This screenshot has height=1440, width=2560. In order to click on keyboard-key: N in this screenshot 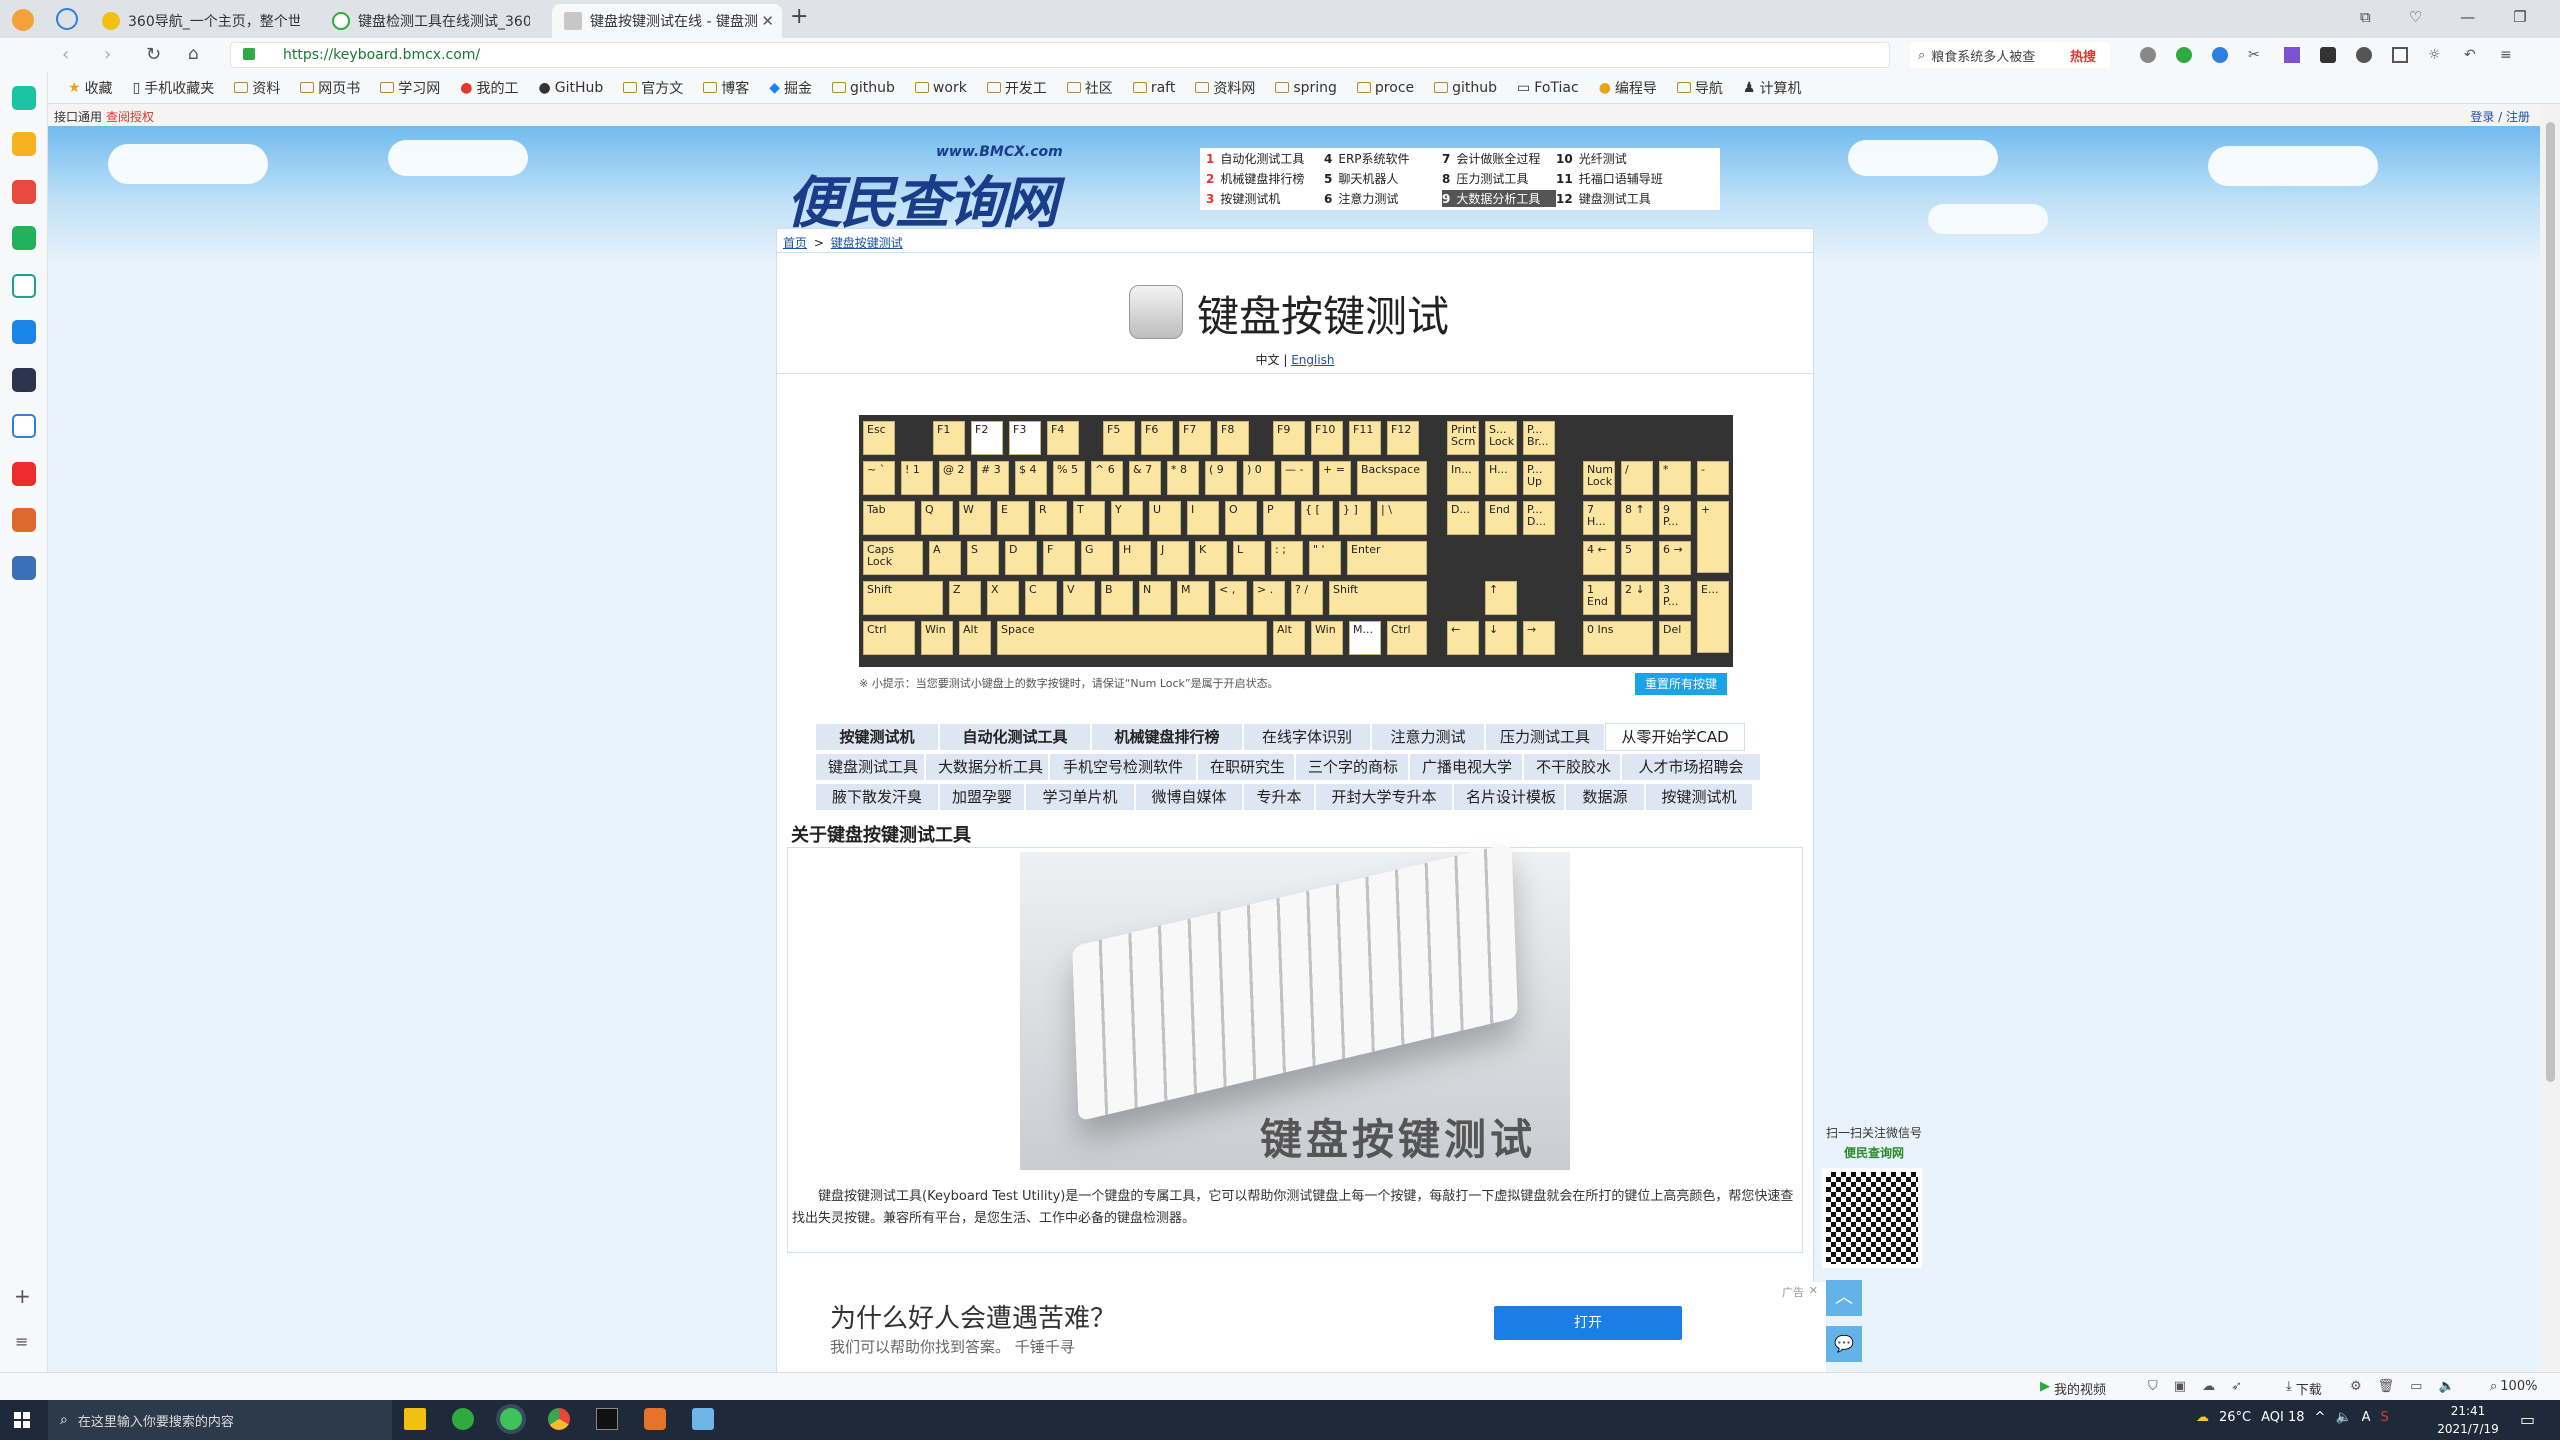, I will do `click(1155, 598)`.